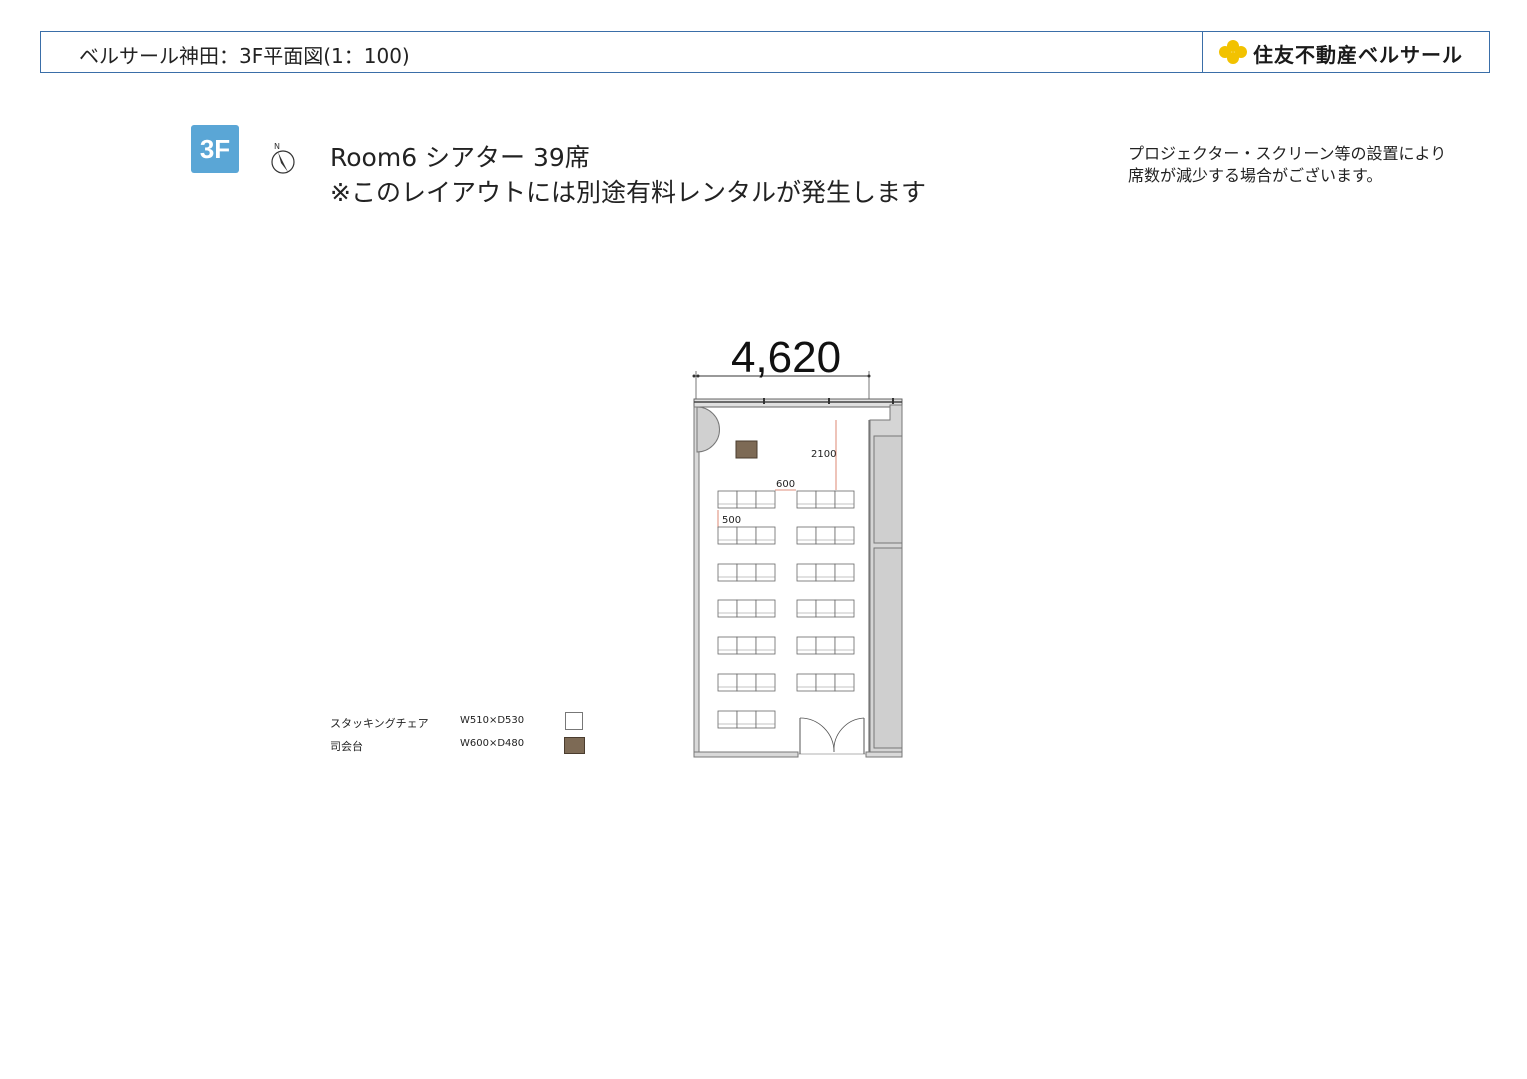 The image size is (1527, 1079). I want to click on floor-plan: 4,620 2100 600 500, so click(797, 545).